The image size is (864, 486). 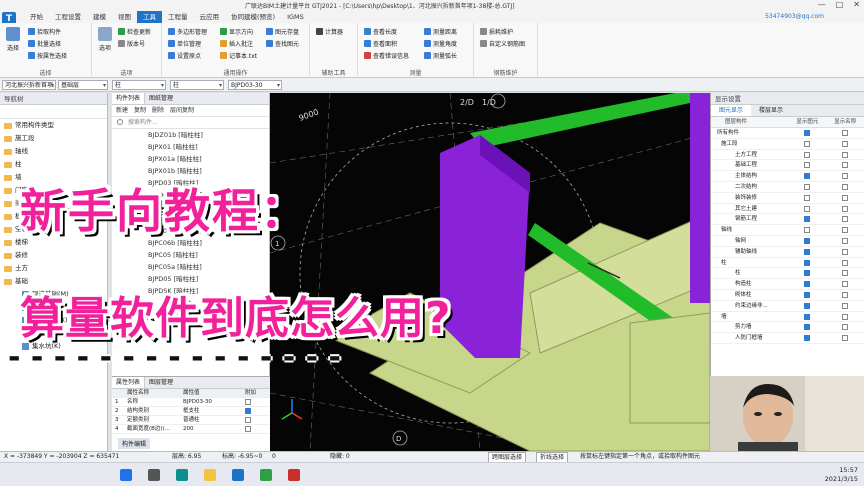 I want to click on start-icon, so click(x=126, y=475).